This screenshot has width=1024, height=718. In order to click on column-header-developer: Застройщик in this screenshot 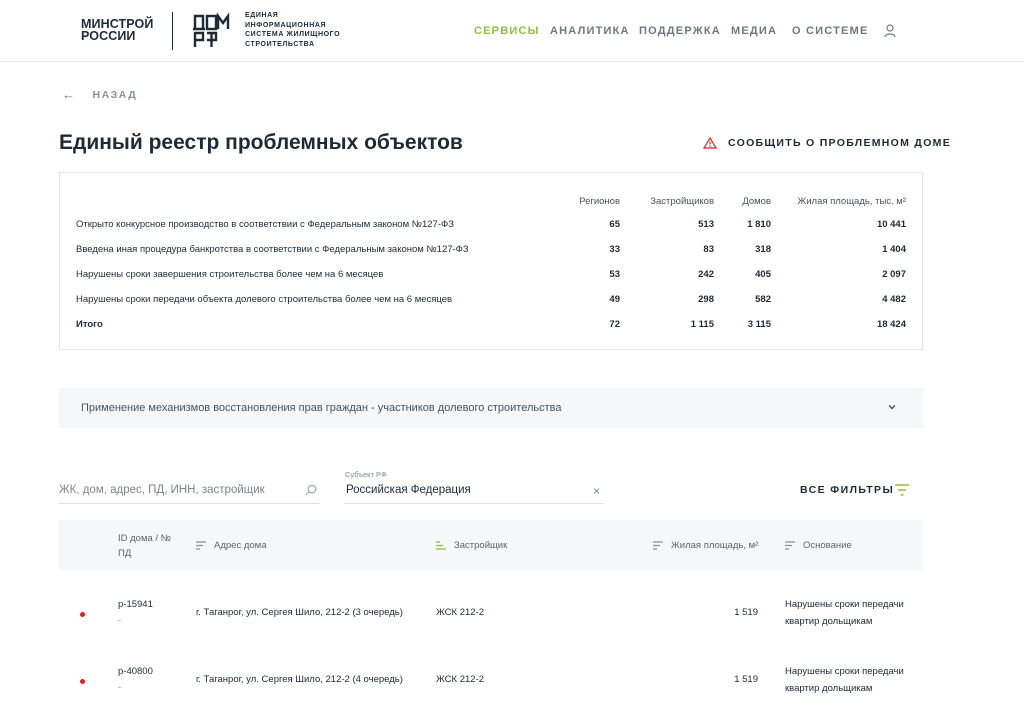, I will do `click(471, 545)`.